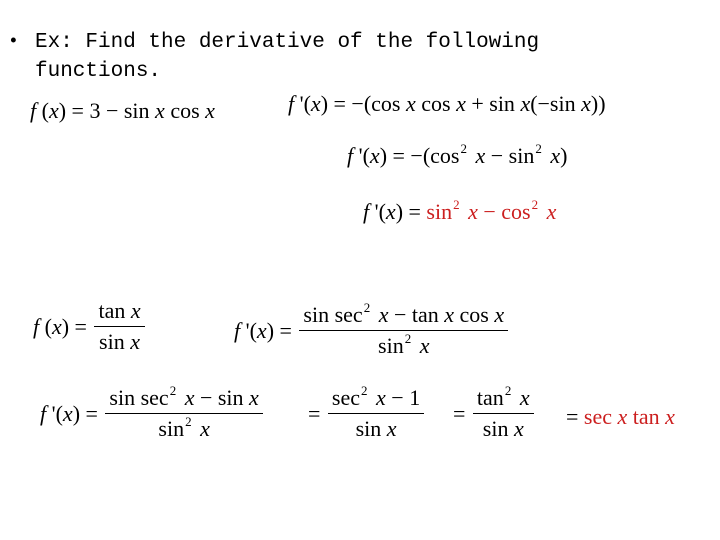  I want to click on p2-step4-equation: = tan2 x sin x, so click(494, 412).